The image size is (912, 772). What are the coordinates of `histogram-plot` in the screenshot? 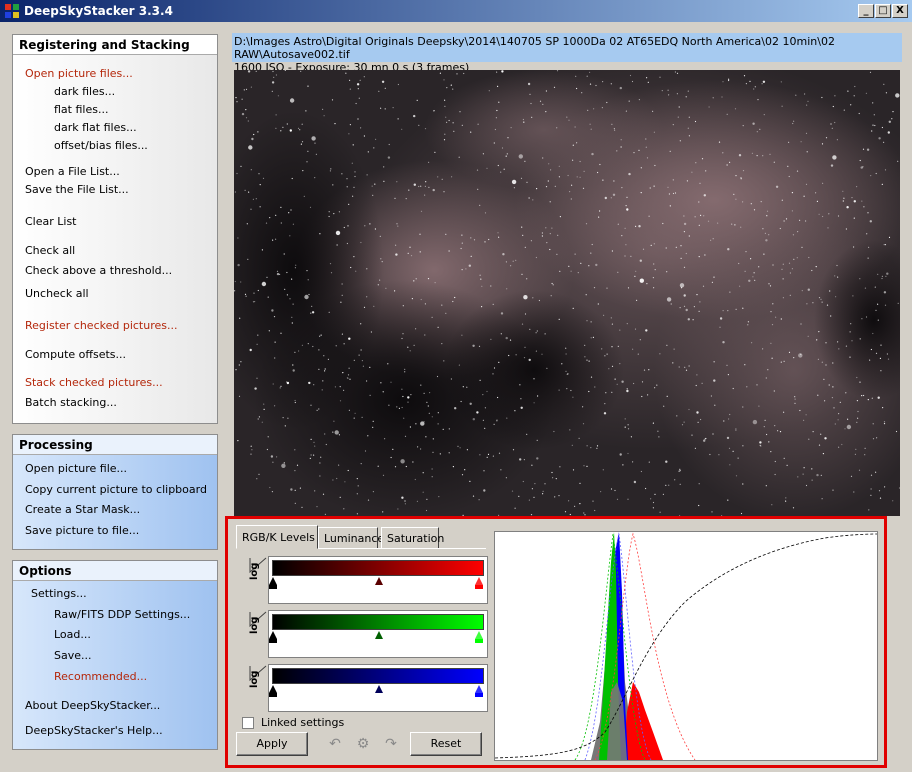 It's located at (686, 646).